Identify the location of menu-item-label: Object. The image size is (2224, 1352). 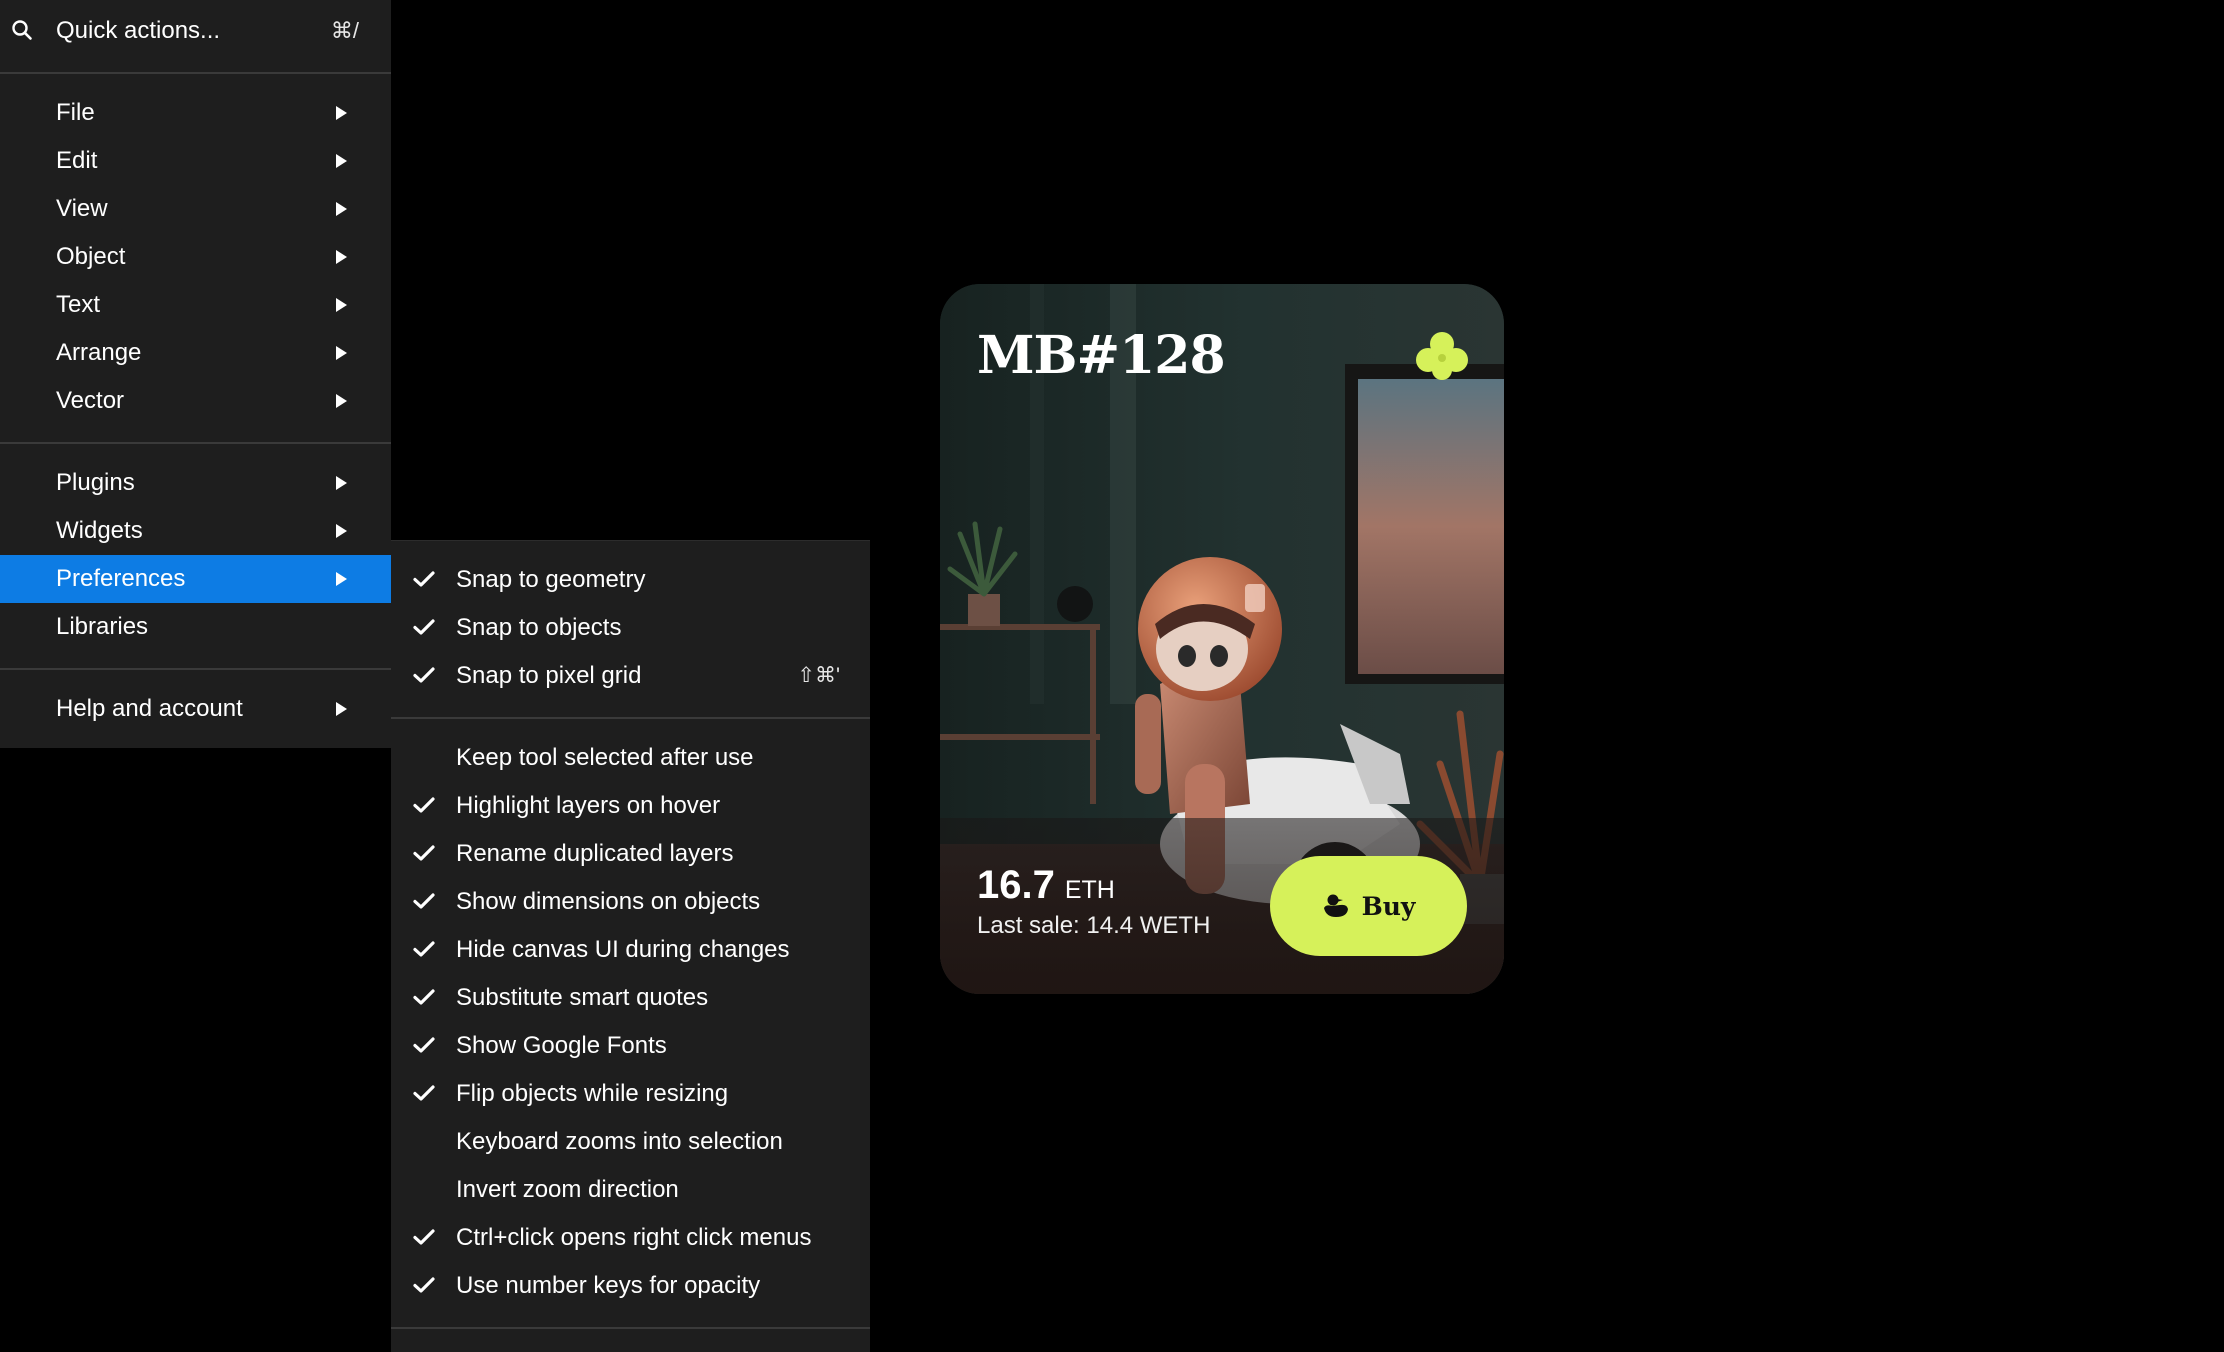
(91, 256).